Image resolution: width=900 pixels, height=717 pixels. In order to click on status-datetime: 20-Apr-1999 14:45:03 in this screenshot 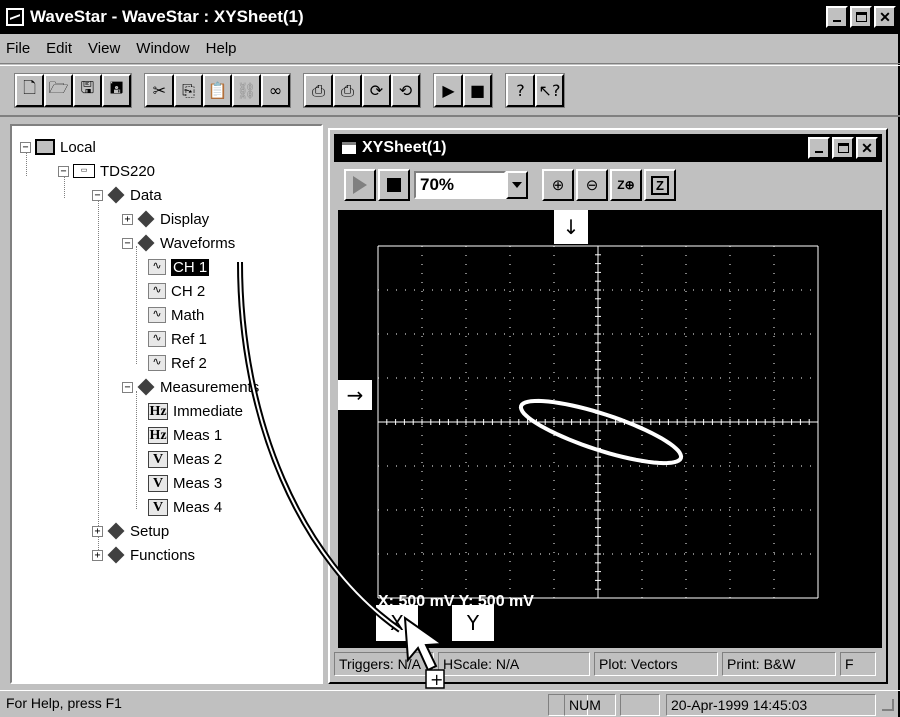, I will do `click(771, 705)`.